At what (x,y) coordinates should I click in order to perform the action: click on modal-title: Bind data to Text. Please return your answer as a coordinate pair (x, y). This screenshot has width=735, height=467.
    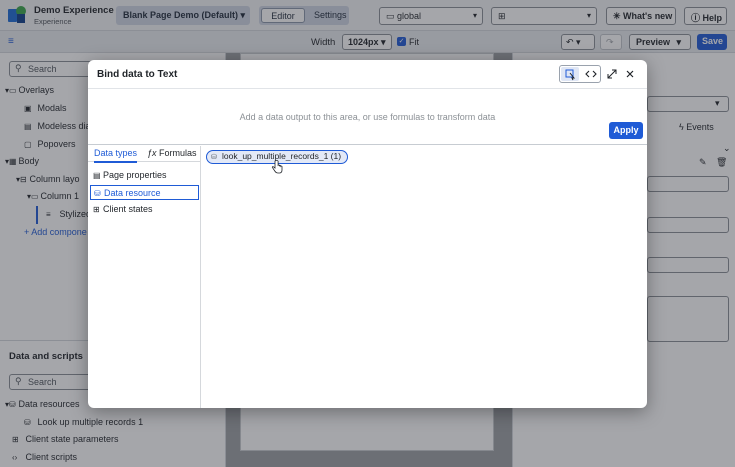
    Looking at the image, I should click on (137, 74).